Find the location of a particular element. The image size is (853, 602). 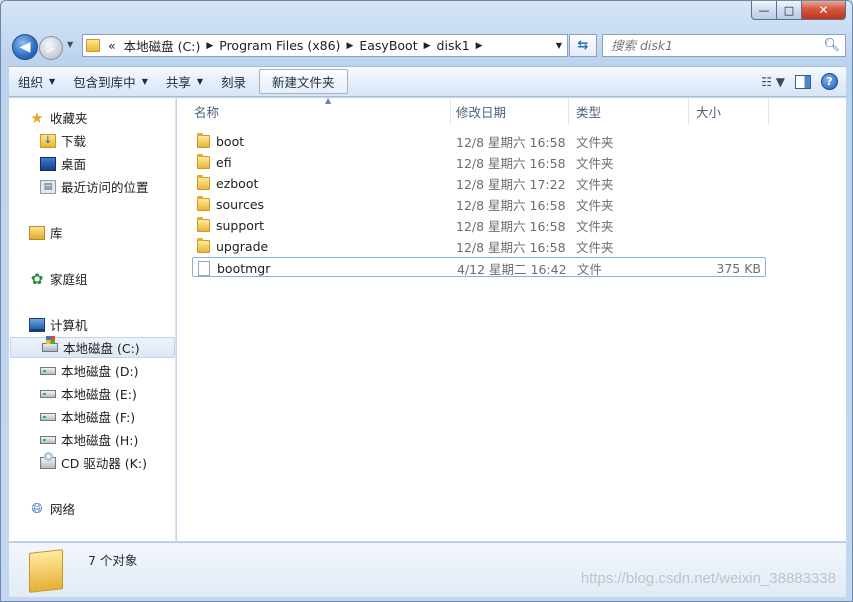

cd-drive-icon is located at coordinates (48, 460).